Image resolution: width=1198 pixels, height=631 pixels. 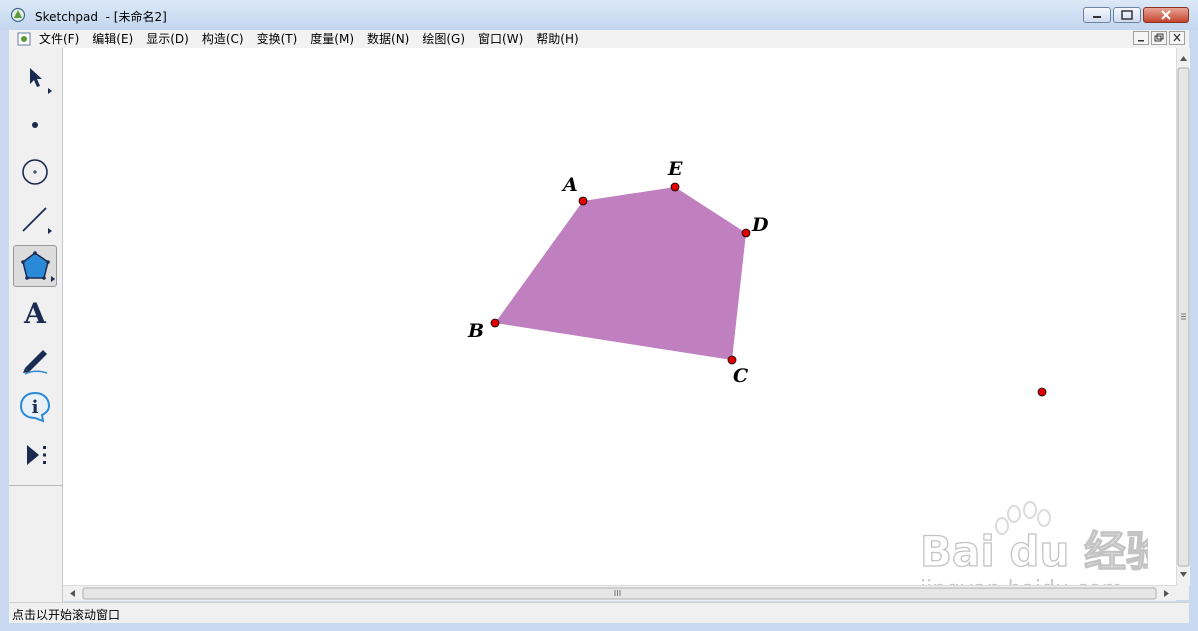 I want to click on text-tool: A, so click(x=35, y=313).